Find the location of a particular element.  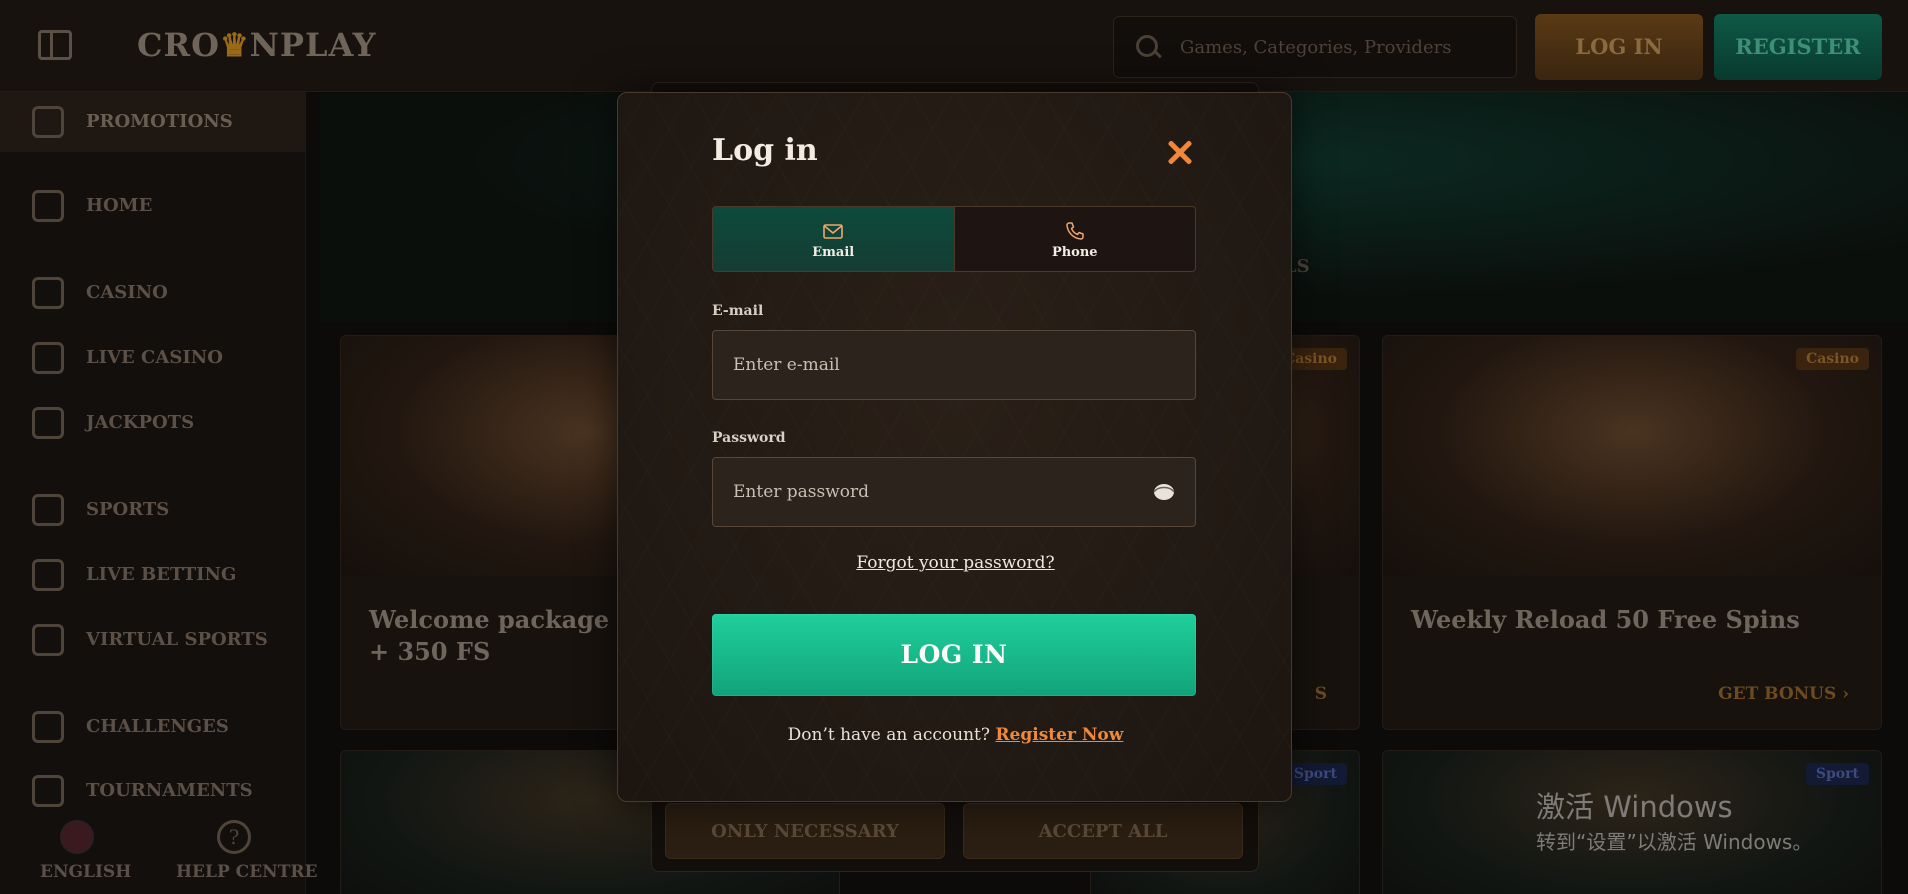

search-box: Games, Categories, Providers is located at coordinates (1315, 47).